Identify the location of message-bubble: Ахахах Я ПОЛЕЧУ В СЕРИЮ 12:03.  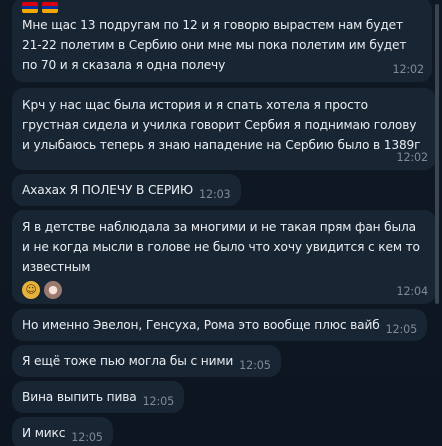
(126, 190).